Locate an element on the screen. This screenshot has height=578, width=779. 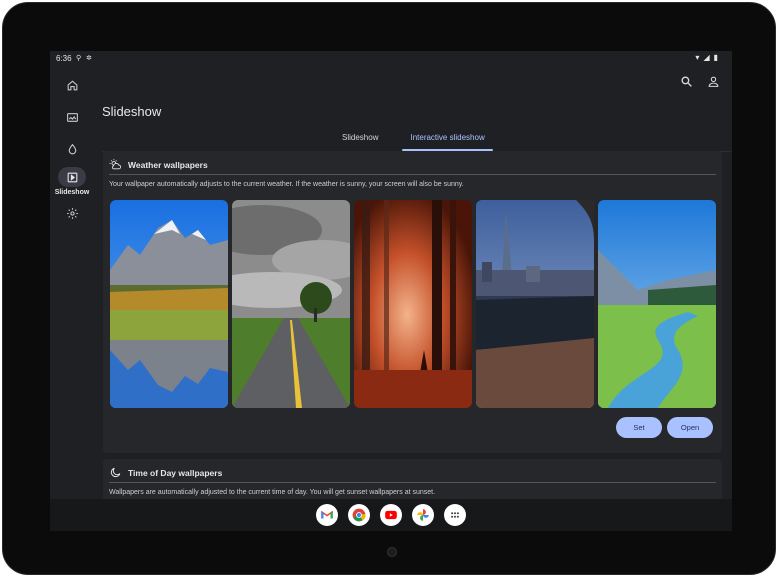
battery-icon: ▮ is located at coordinates (715, 57).